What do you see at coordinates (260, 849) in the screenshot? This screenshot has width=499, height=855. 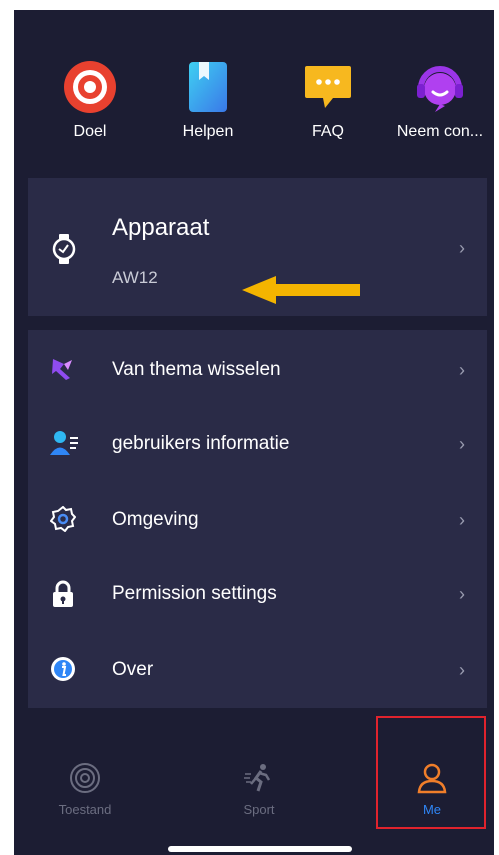 I see `home-indicator` at bounding box center [260, 849].